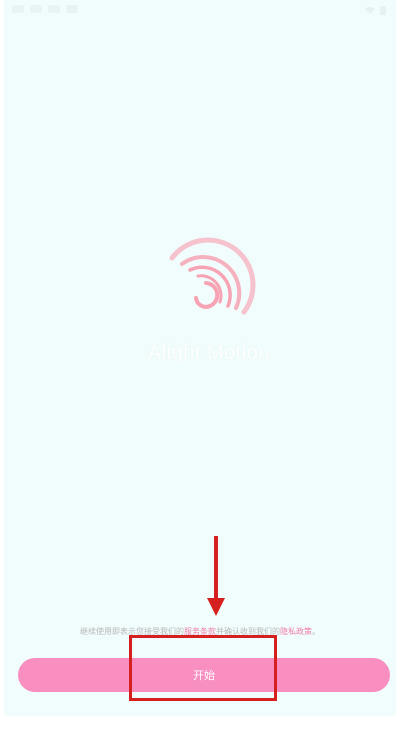  Describe the element at coordinates (200, 11) in the screenshot. I see `status-bar` at that location.